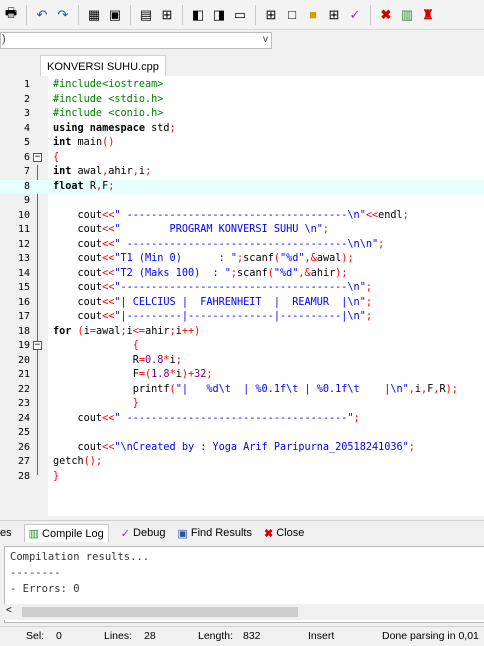 The image size is (484, 646). I want to click on editor-tab-konversi-suhu: KONVERSI SUHU.cpp, so click(103, 66).